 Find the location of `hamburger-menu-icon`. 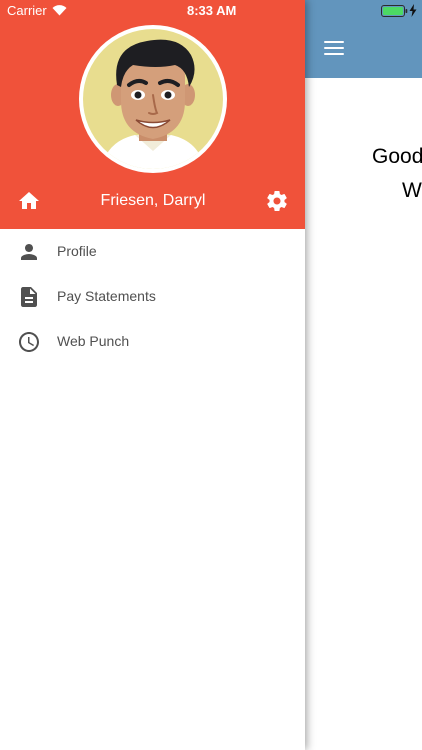

hamburger-menu-icon is located at coordinates (334, 48).